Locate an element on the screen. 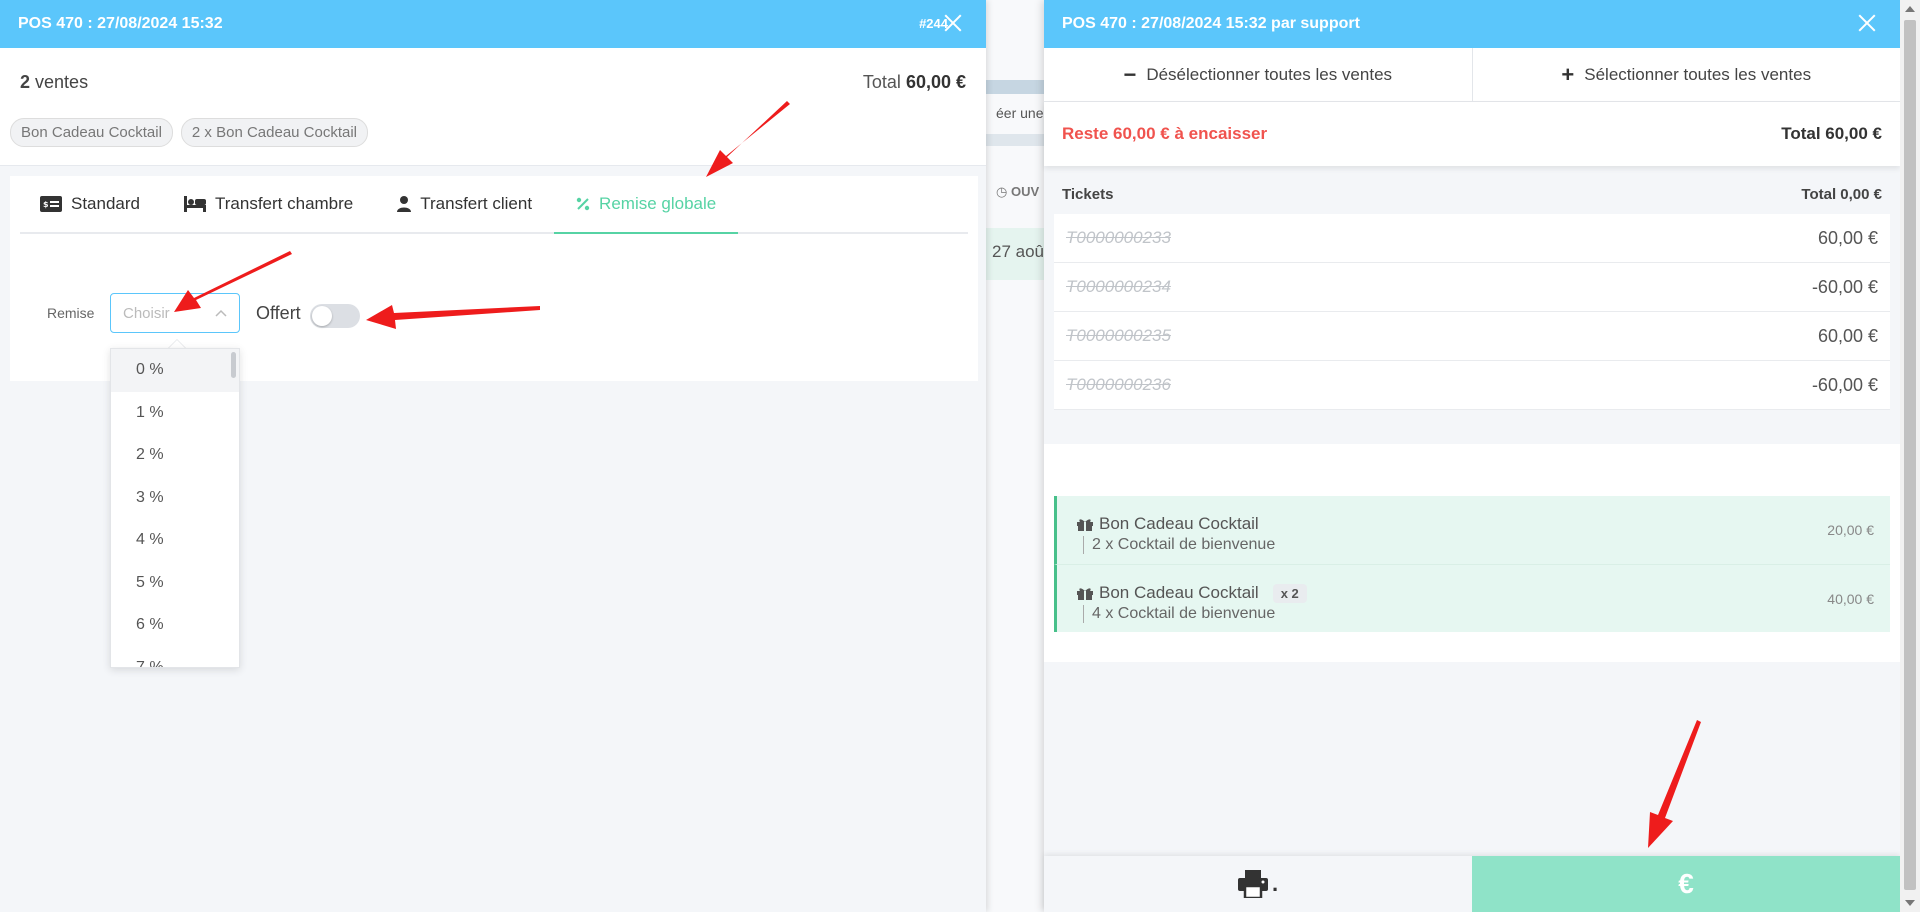  quantity-badge: x 2 is located at coordinates (1289, 593).